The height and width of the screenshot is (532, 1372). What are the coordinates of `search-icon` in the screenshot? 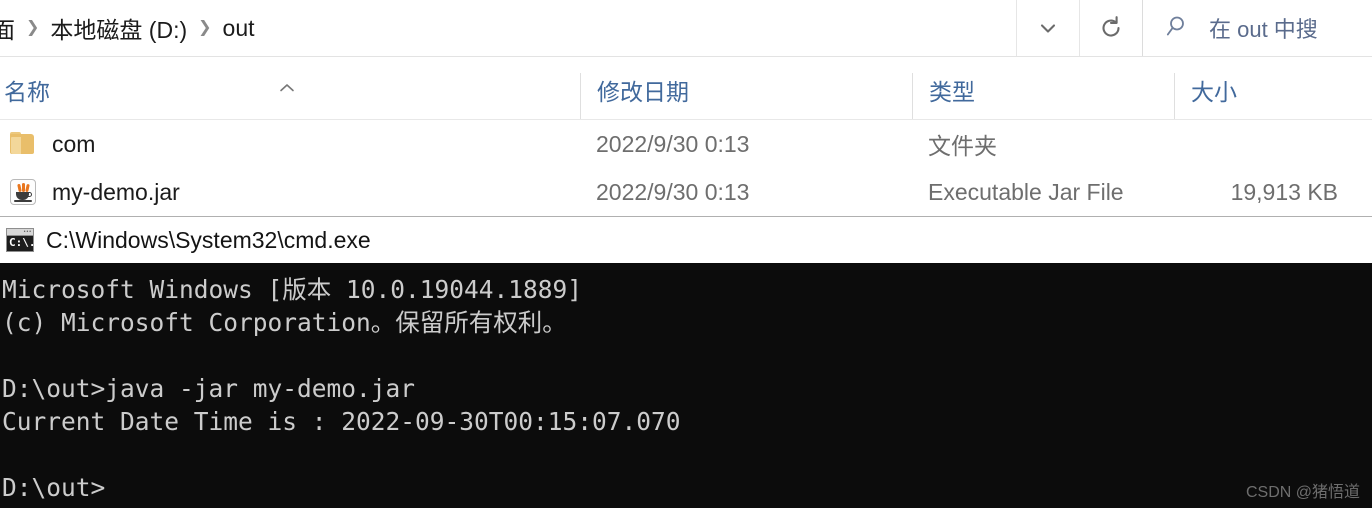 It's located at (1178, 28).